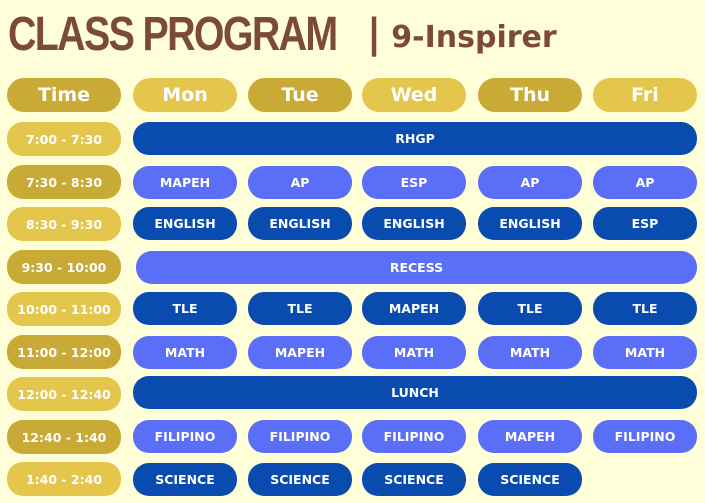 This screenshot has height=503, width=705. Describe the element at coordinates (64, 352) in the screenshot. I see `time-slot: 11:00 - 12:00` at that location.